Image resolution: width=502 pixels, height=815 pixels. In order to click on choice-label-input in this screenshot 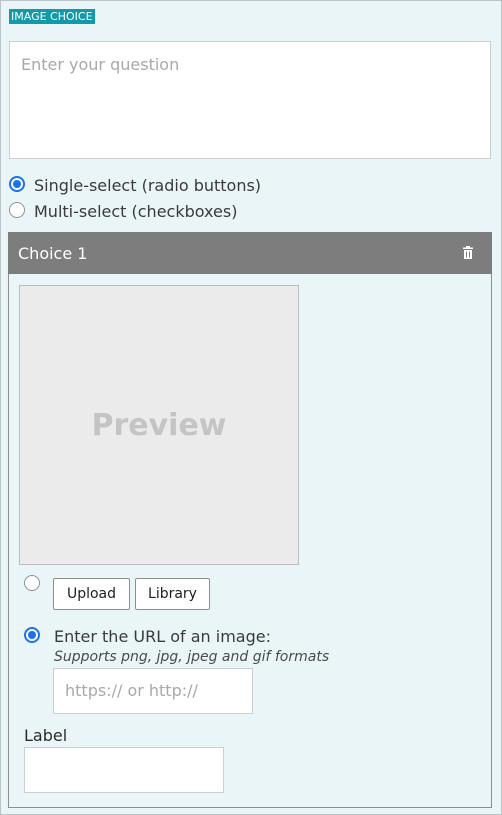, I will do `click(124, 770)`.